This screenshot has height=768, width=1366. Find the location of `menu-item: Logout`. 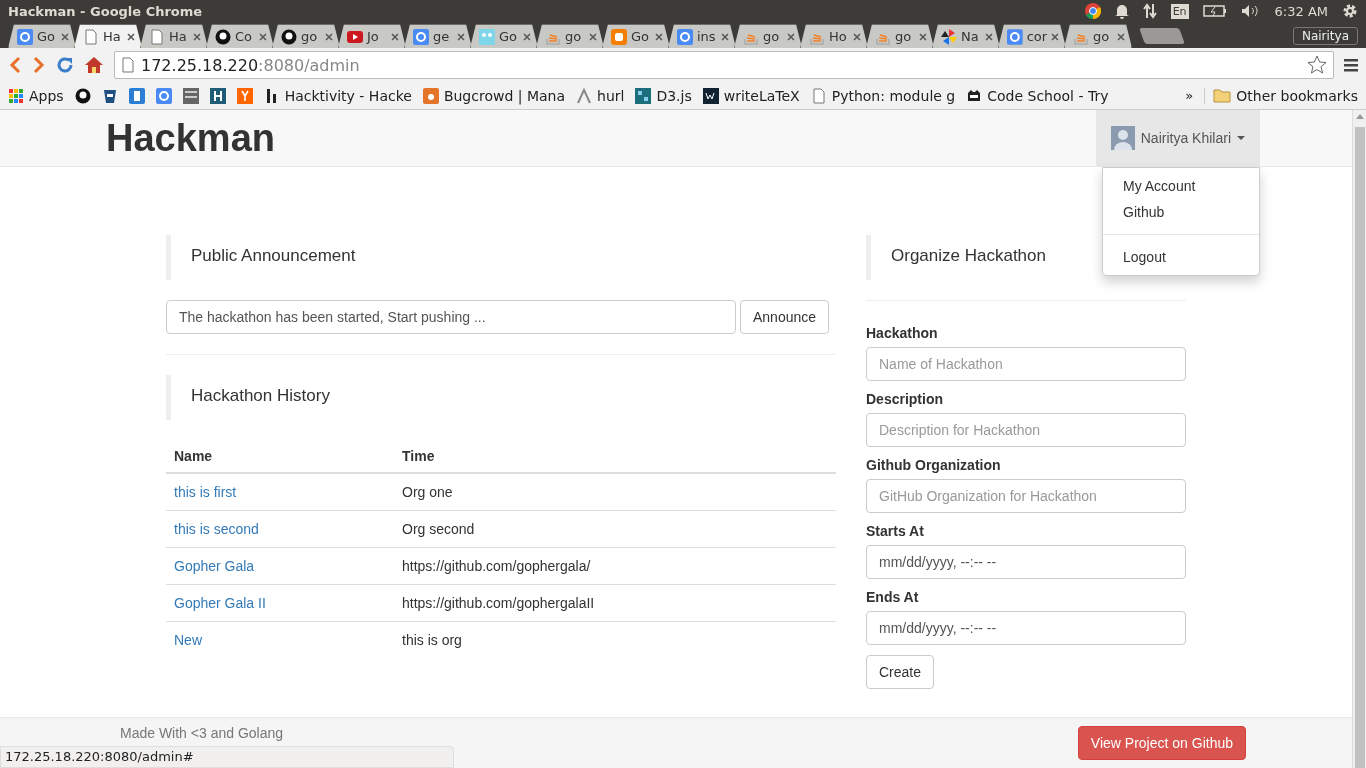

menu-item: Logout is located at coordinates (1181, 257).